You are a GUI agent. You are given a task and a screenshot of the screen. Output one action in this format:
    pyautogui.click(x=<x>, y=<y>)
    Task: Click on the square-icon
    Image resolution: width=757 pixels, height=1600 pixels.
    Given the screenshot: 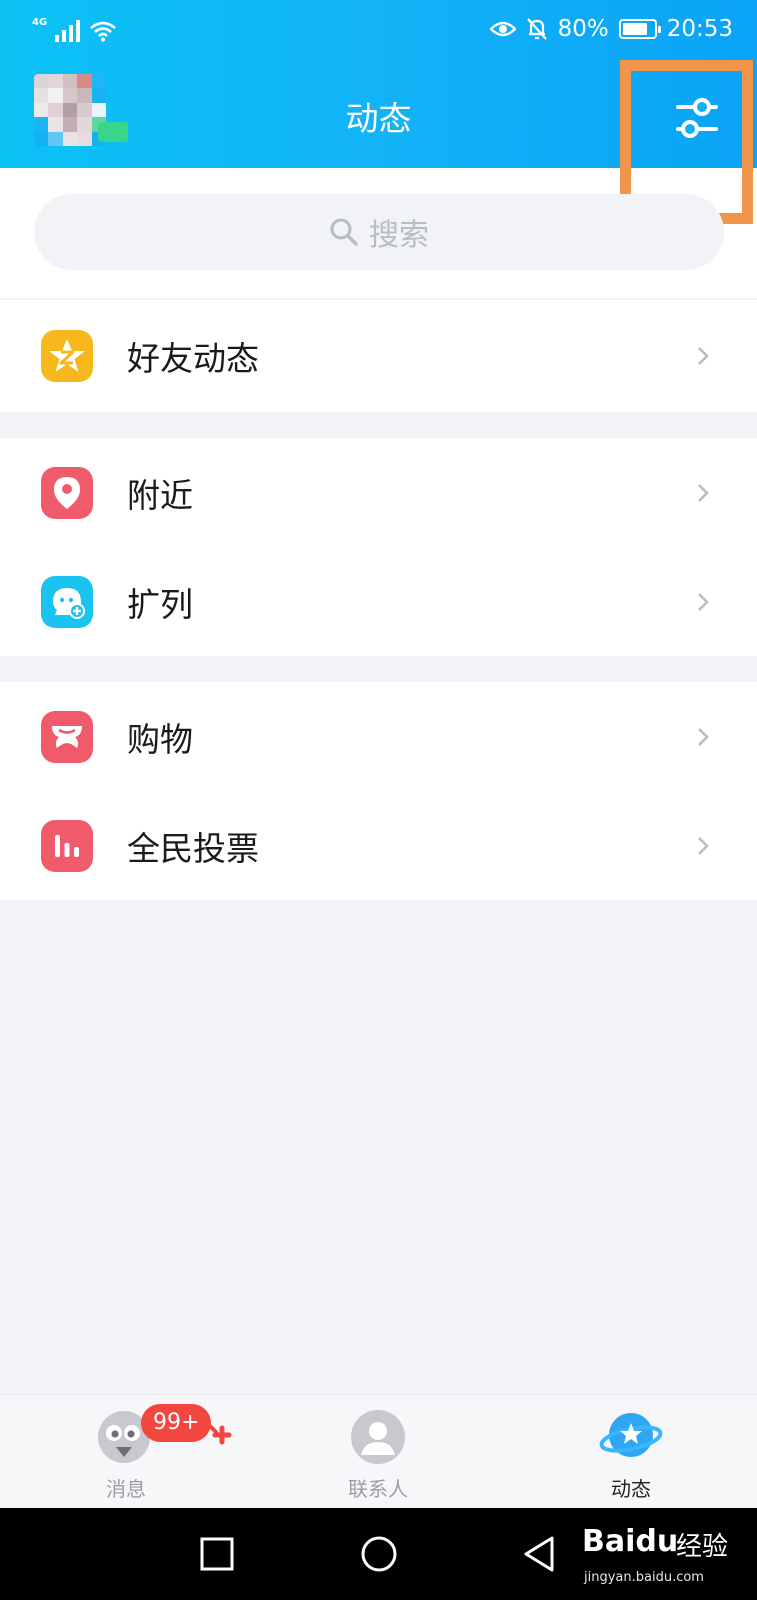 What is the action you would take?
    pyautogui.click(x=217, y=1554)
    